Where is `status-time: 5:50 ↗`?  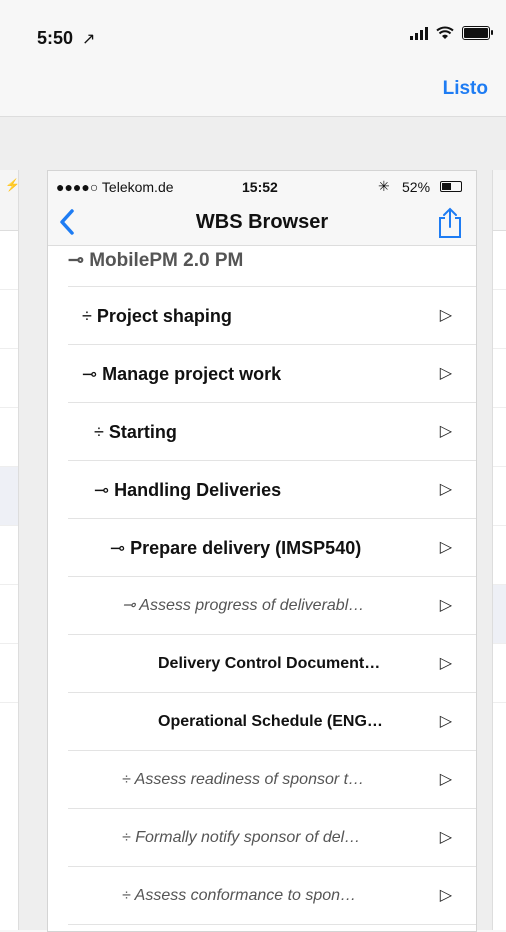 status-time: 5:50 ↗ is located at coordinates (66, 38).